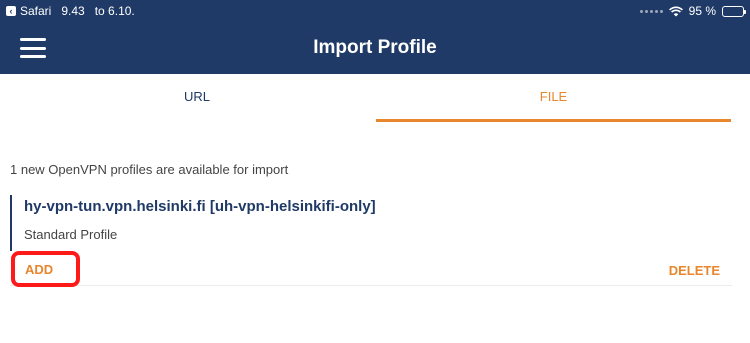  I want to click on status-bar-left: ‹ Safari 9.43 to 6.10., so click(70, 11).